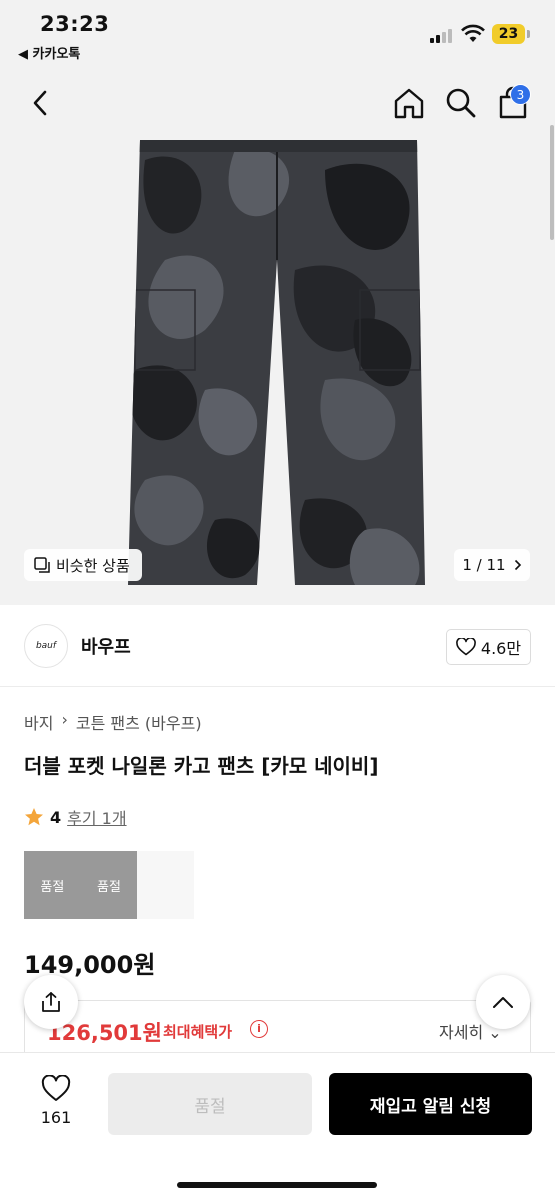 The width and height of the screenshot is (555, 1200). I want to click on similar-products-button: 비슷한 상품, so click(83, 565).